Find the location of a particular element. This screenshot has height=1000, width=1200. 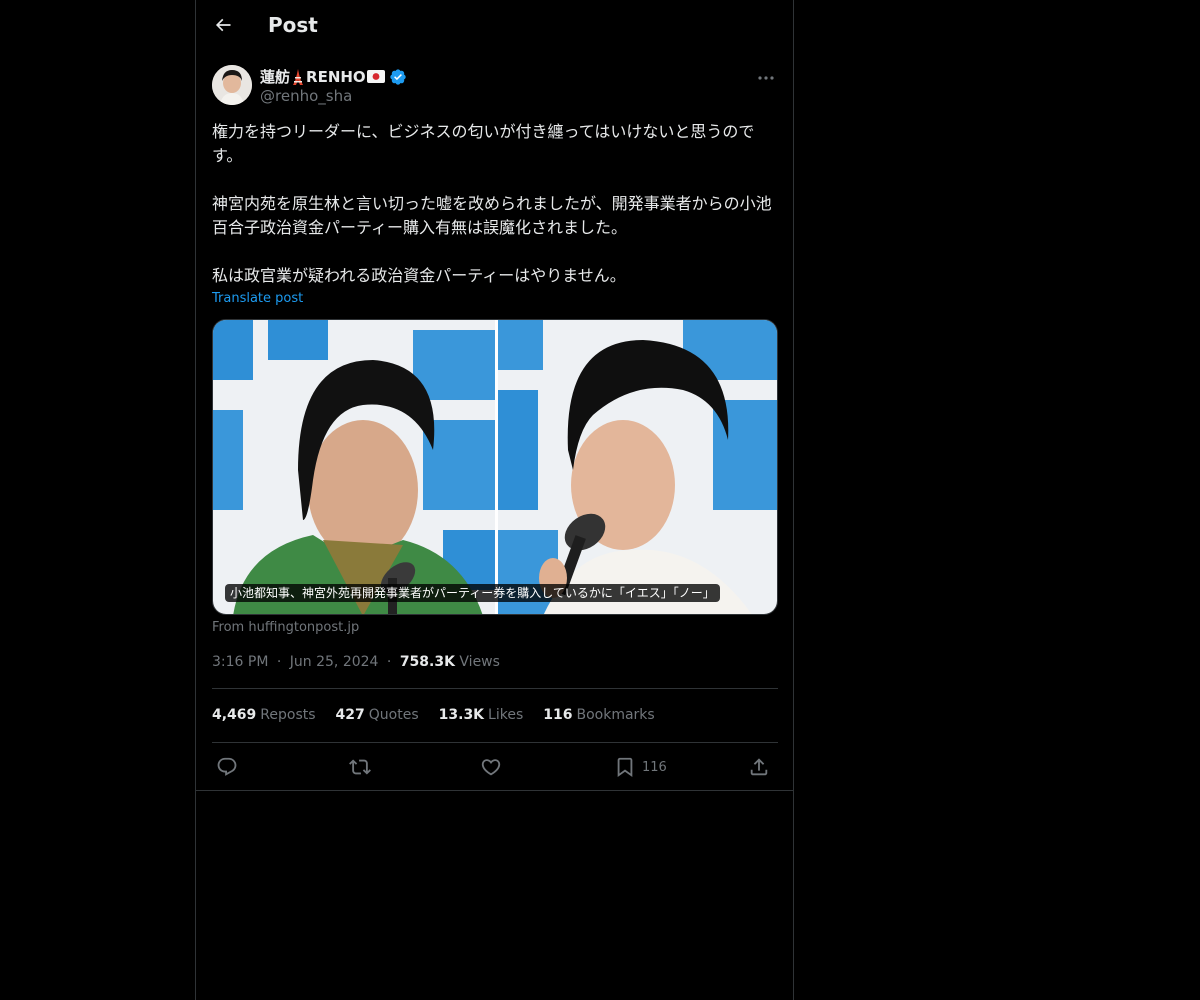

repost-button is located at coordinates (360, 767).